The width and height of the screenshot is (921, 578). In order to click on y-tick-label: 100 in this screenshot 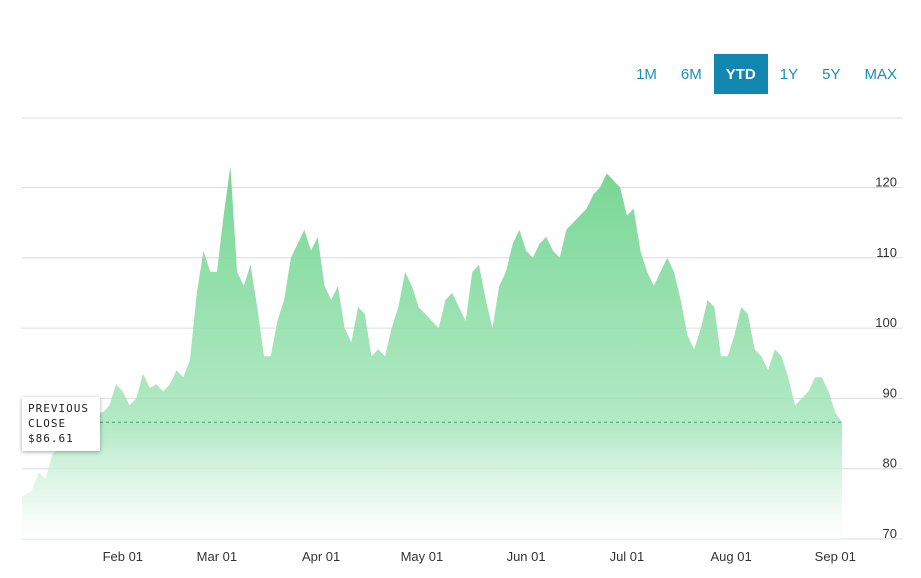, I will do `click(886, 322)`.